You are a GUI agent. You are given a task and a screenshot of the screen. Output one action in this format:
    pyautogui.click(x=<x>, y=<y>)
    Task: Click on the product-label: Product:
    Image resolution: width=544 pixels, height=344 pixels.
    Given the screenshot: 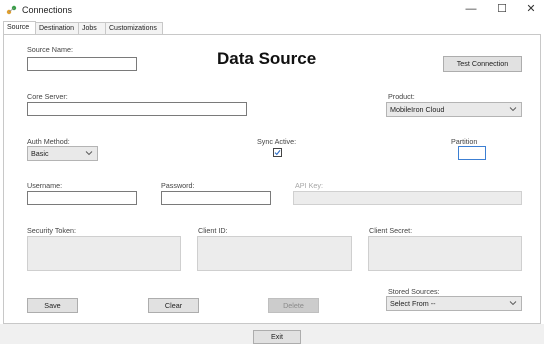 What is the action you would take?
    pyautogui.click(x=401, y=96)
    